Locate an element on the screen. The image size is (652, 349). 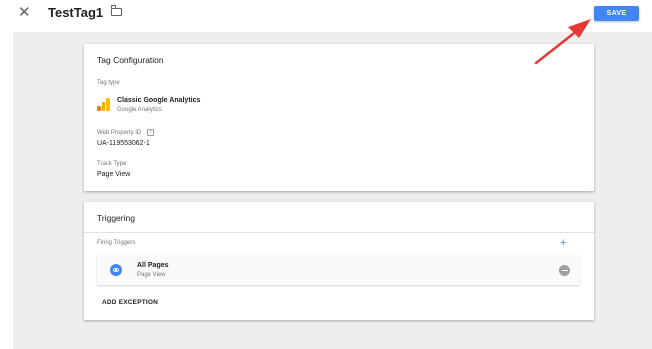
plus-icon: + is located at coordinates (563, 243).